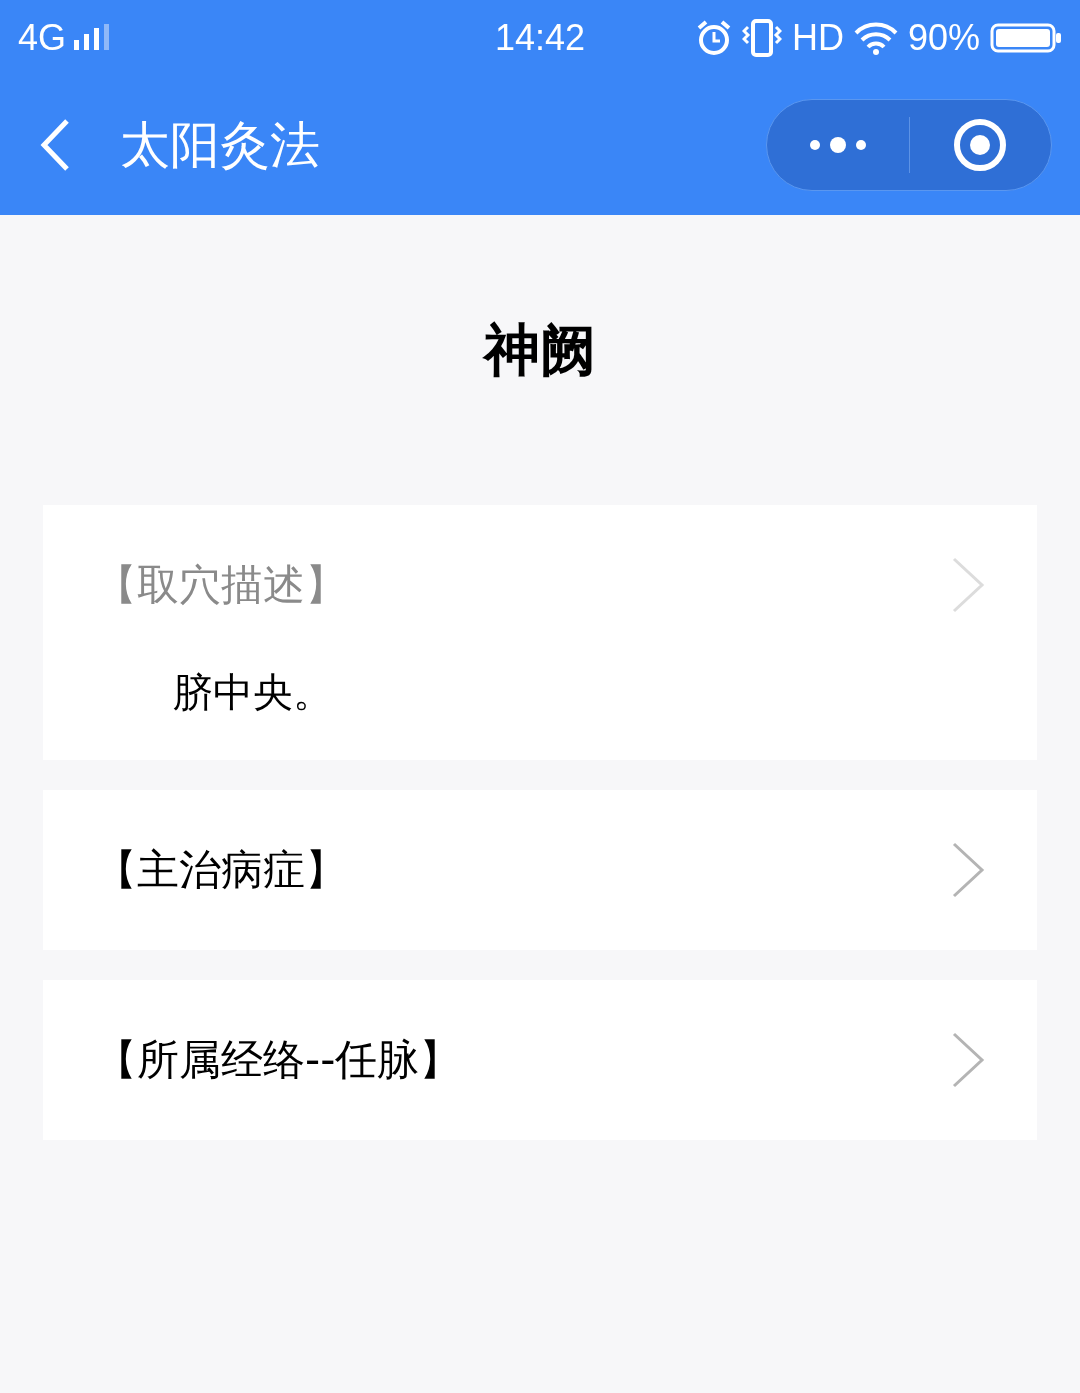  Describe the element at coordinates (55, 145) in the screenshot. I see `back-icon` at that location.